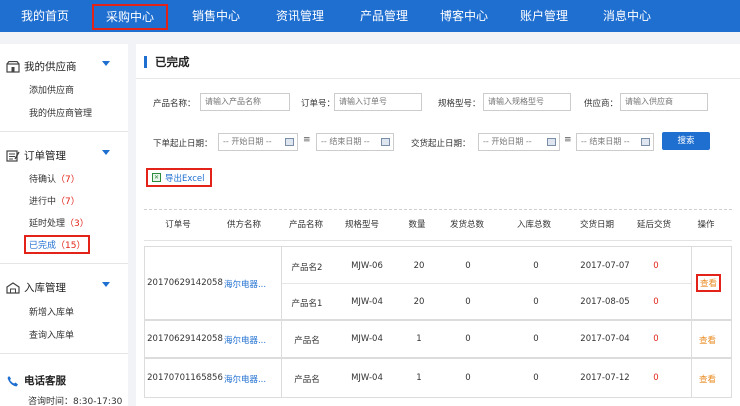 This screenshot has width=740, height=406. Describe the element at coordinates (51, 334) in the screenshot. I see `sidebar-link-query-stock: 查询入库单` at that location.